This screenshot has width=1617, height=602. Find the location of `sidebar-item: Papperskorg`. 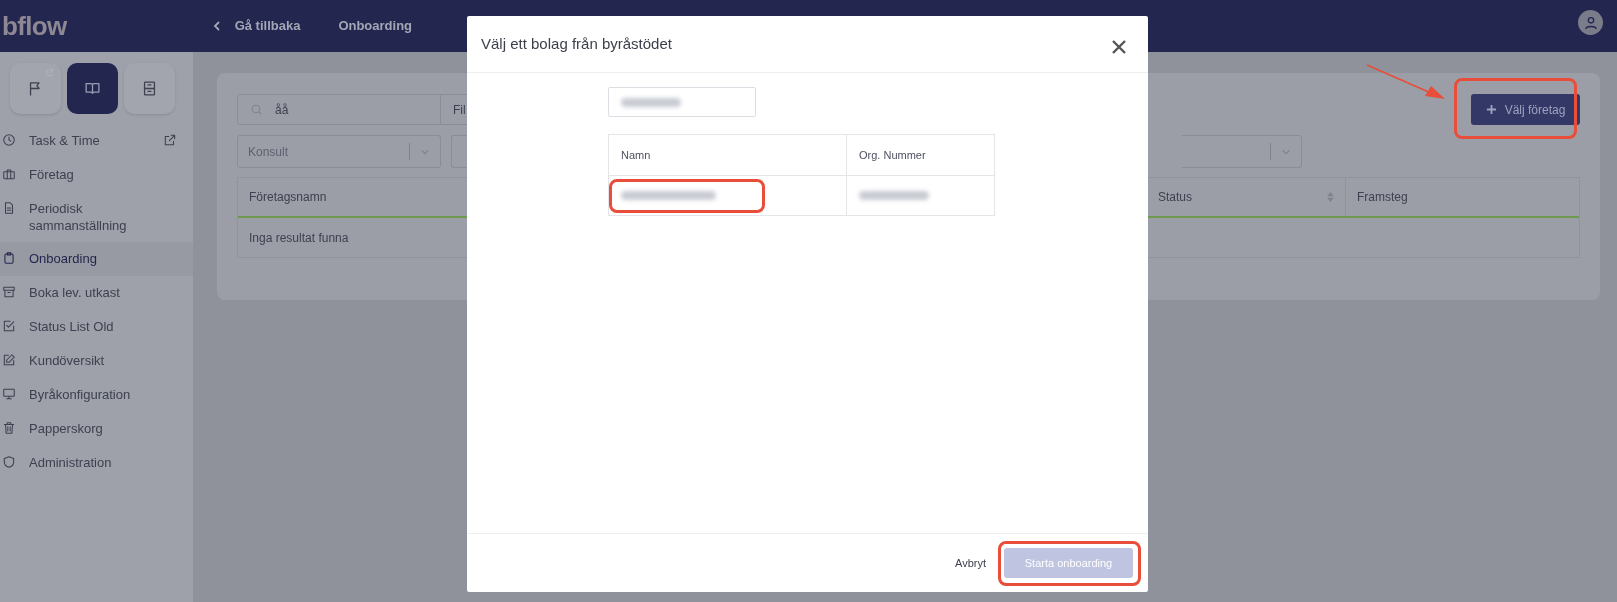

sidebar-item: Papperskorg is located at coordinates (96, 429).